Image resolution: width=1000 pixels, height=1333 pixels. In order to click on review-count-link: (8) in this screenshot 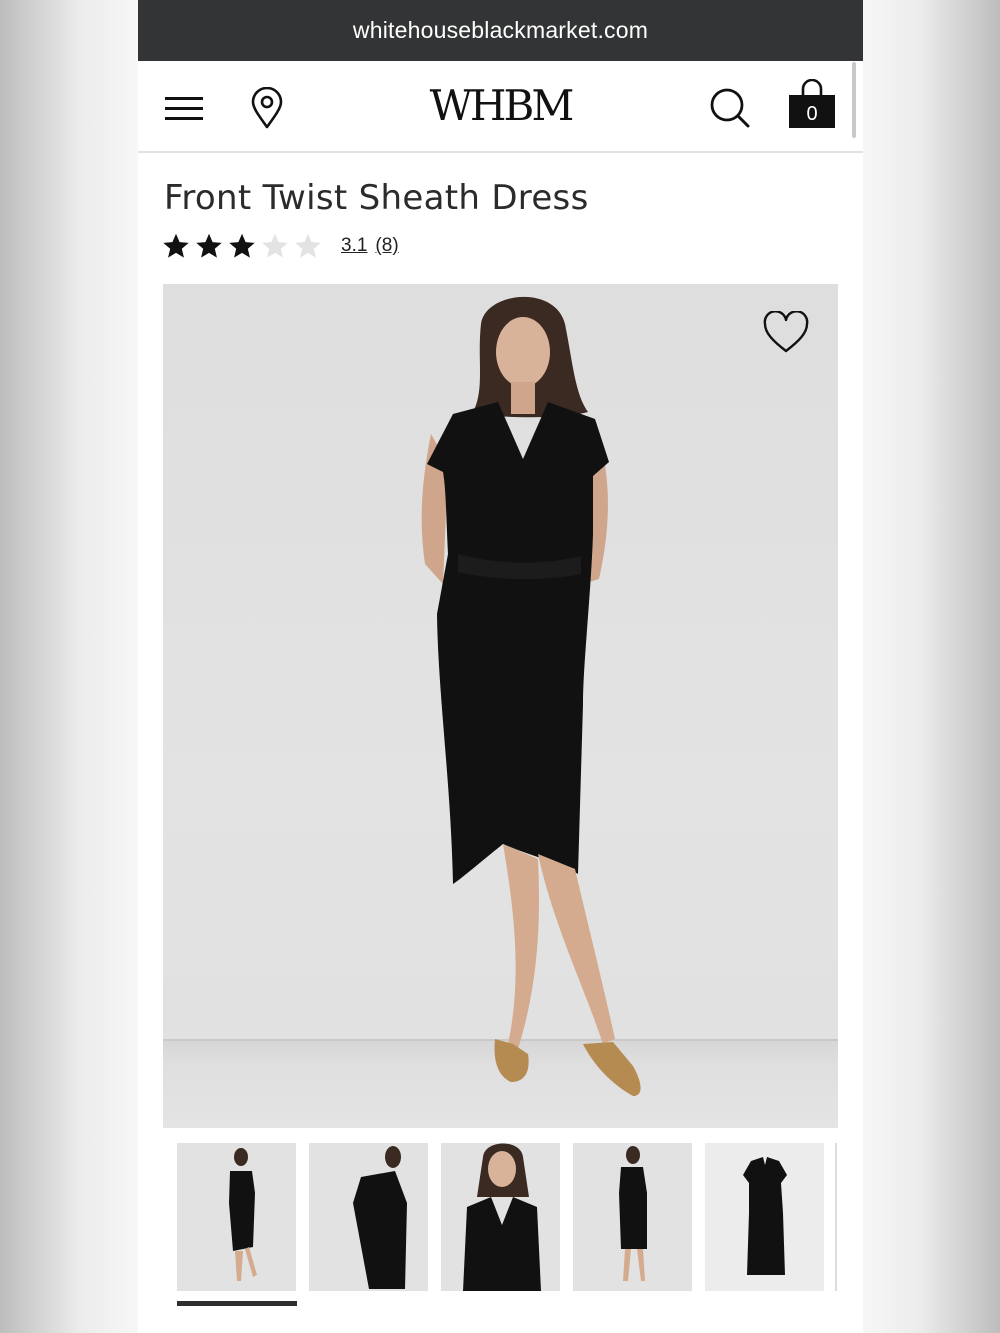, I will do `click(386, 246)`.